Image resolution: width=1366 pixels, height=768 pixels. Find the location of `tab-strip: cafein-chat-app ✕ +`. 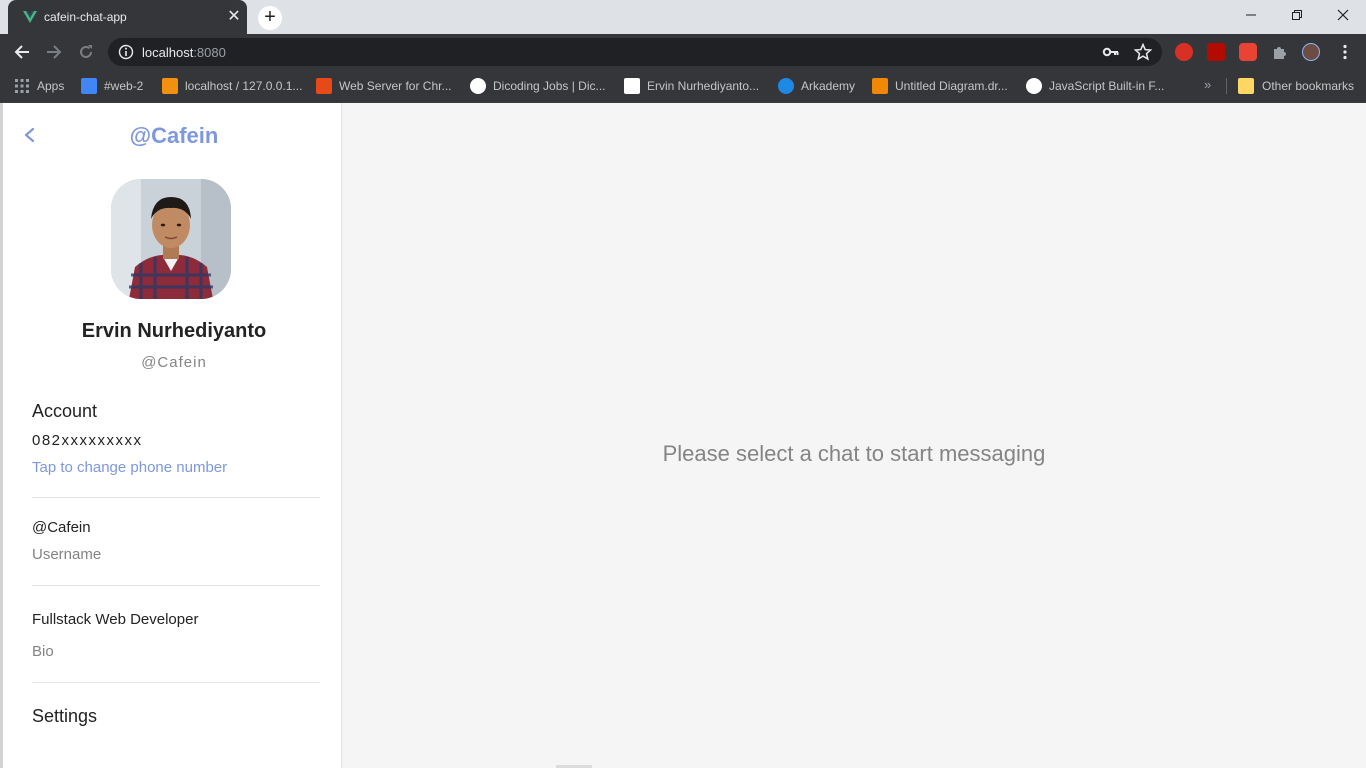

tab-strip: cafein-chat-app ✕ + is located at coordinates (683, 17).